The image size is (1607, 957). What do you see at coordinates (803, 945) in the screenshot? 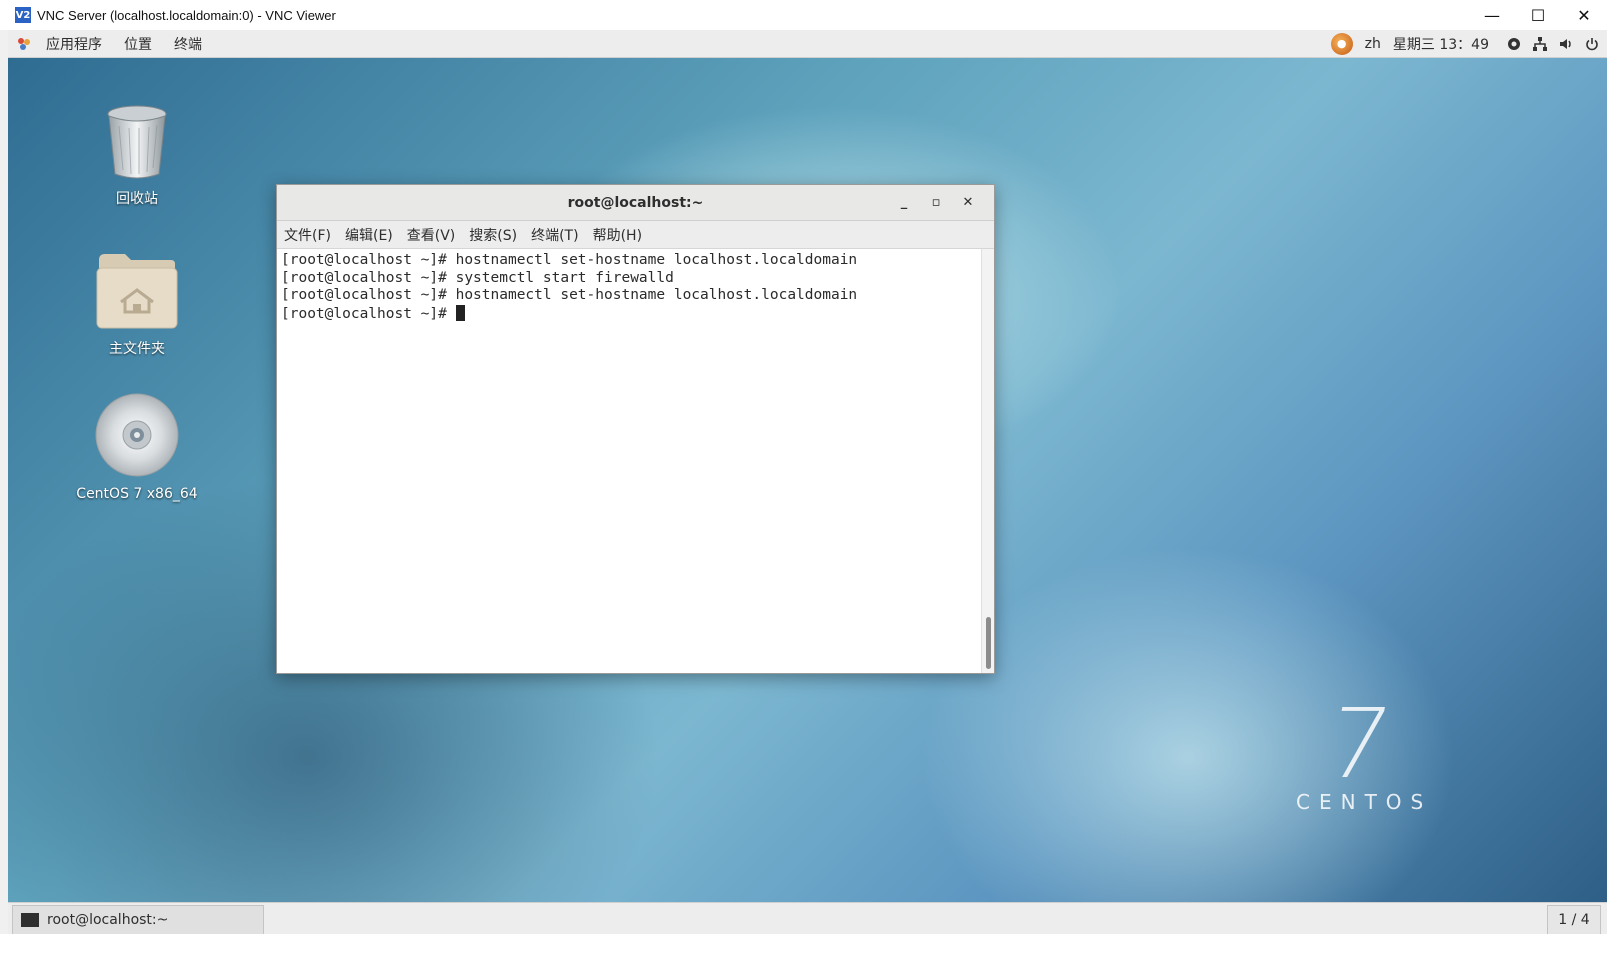
I see `viewer-bottom-edge` at bounding box center [803, 945].